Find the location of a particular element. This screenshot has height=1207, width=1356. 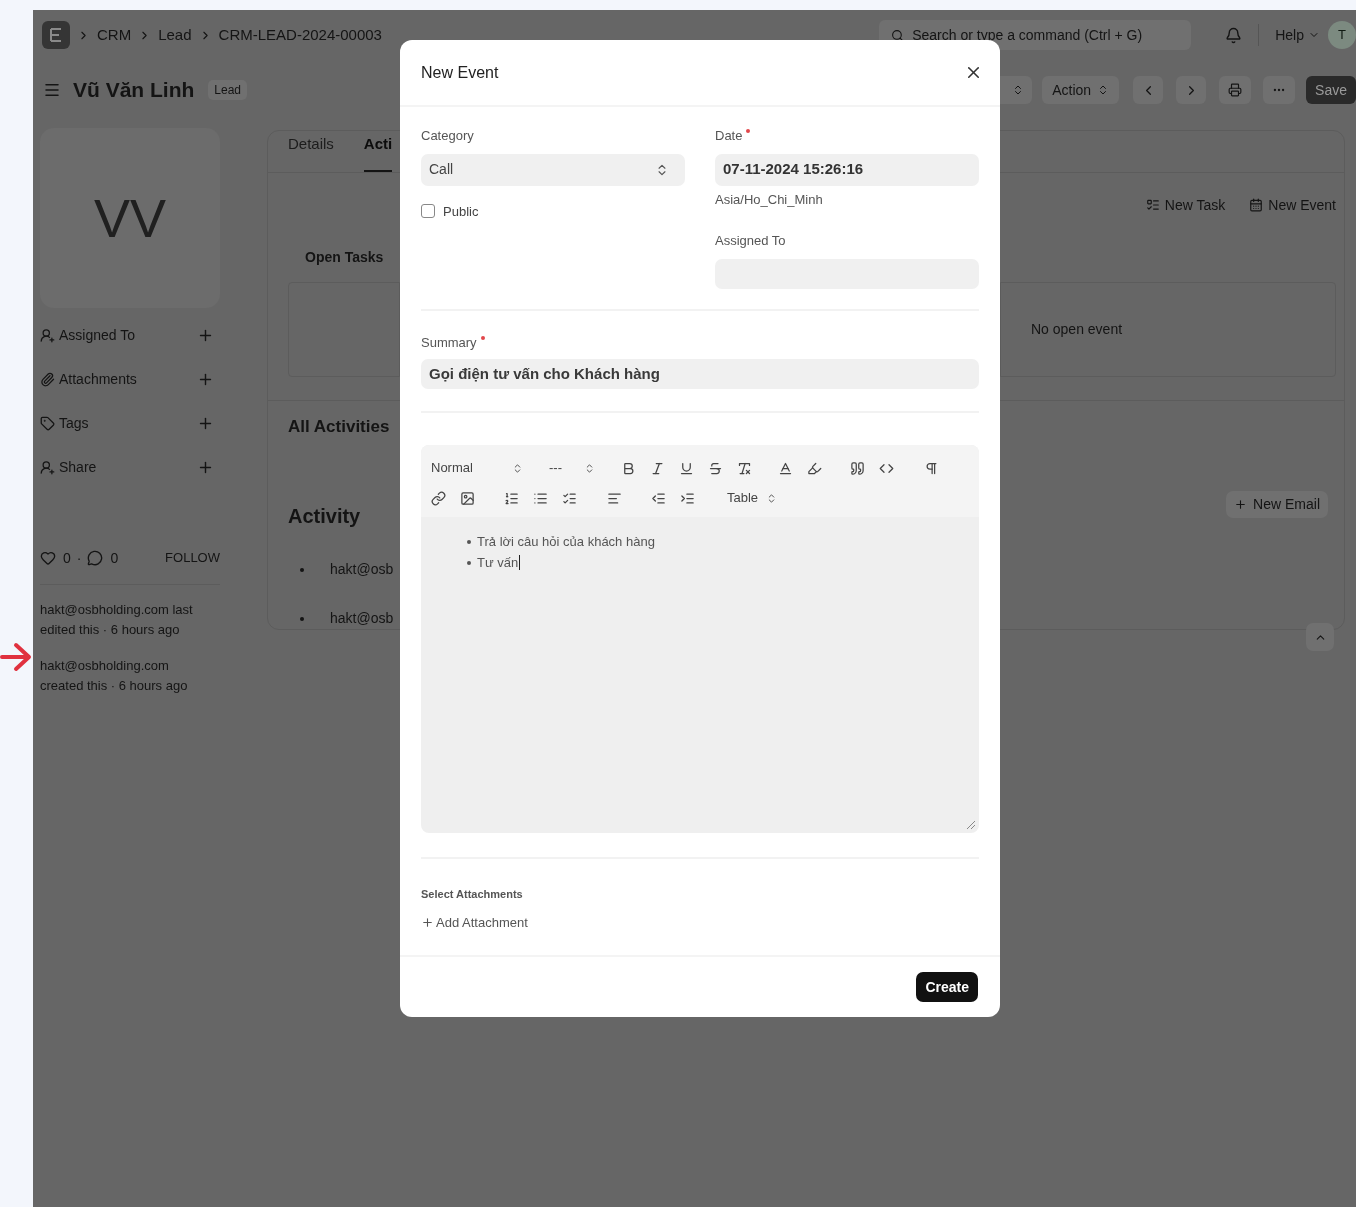

activity-heading: Activity is located at coordinates (325, 516).